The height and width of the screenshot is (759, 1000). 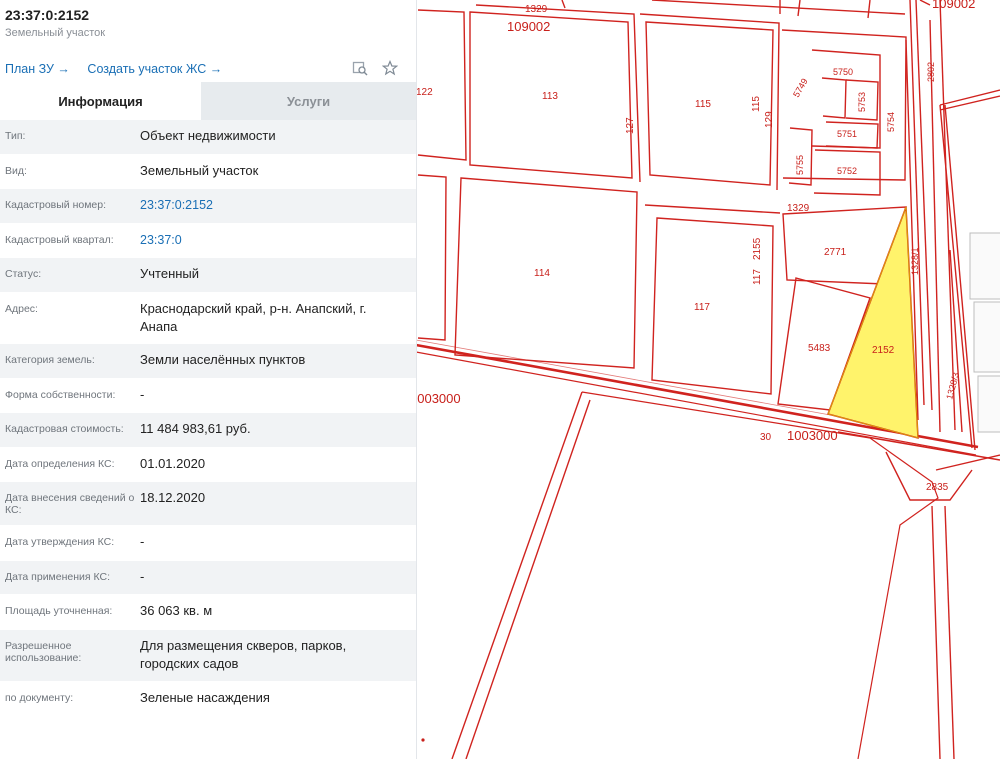 I want to click on tabs: Информация Услуги, so click(x=208, y=101).